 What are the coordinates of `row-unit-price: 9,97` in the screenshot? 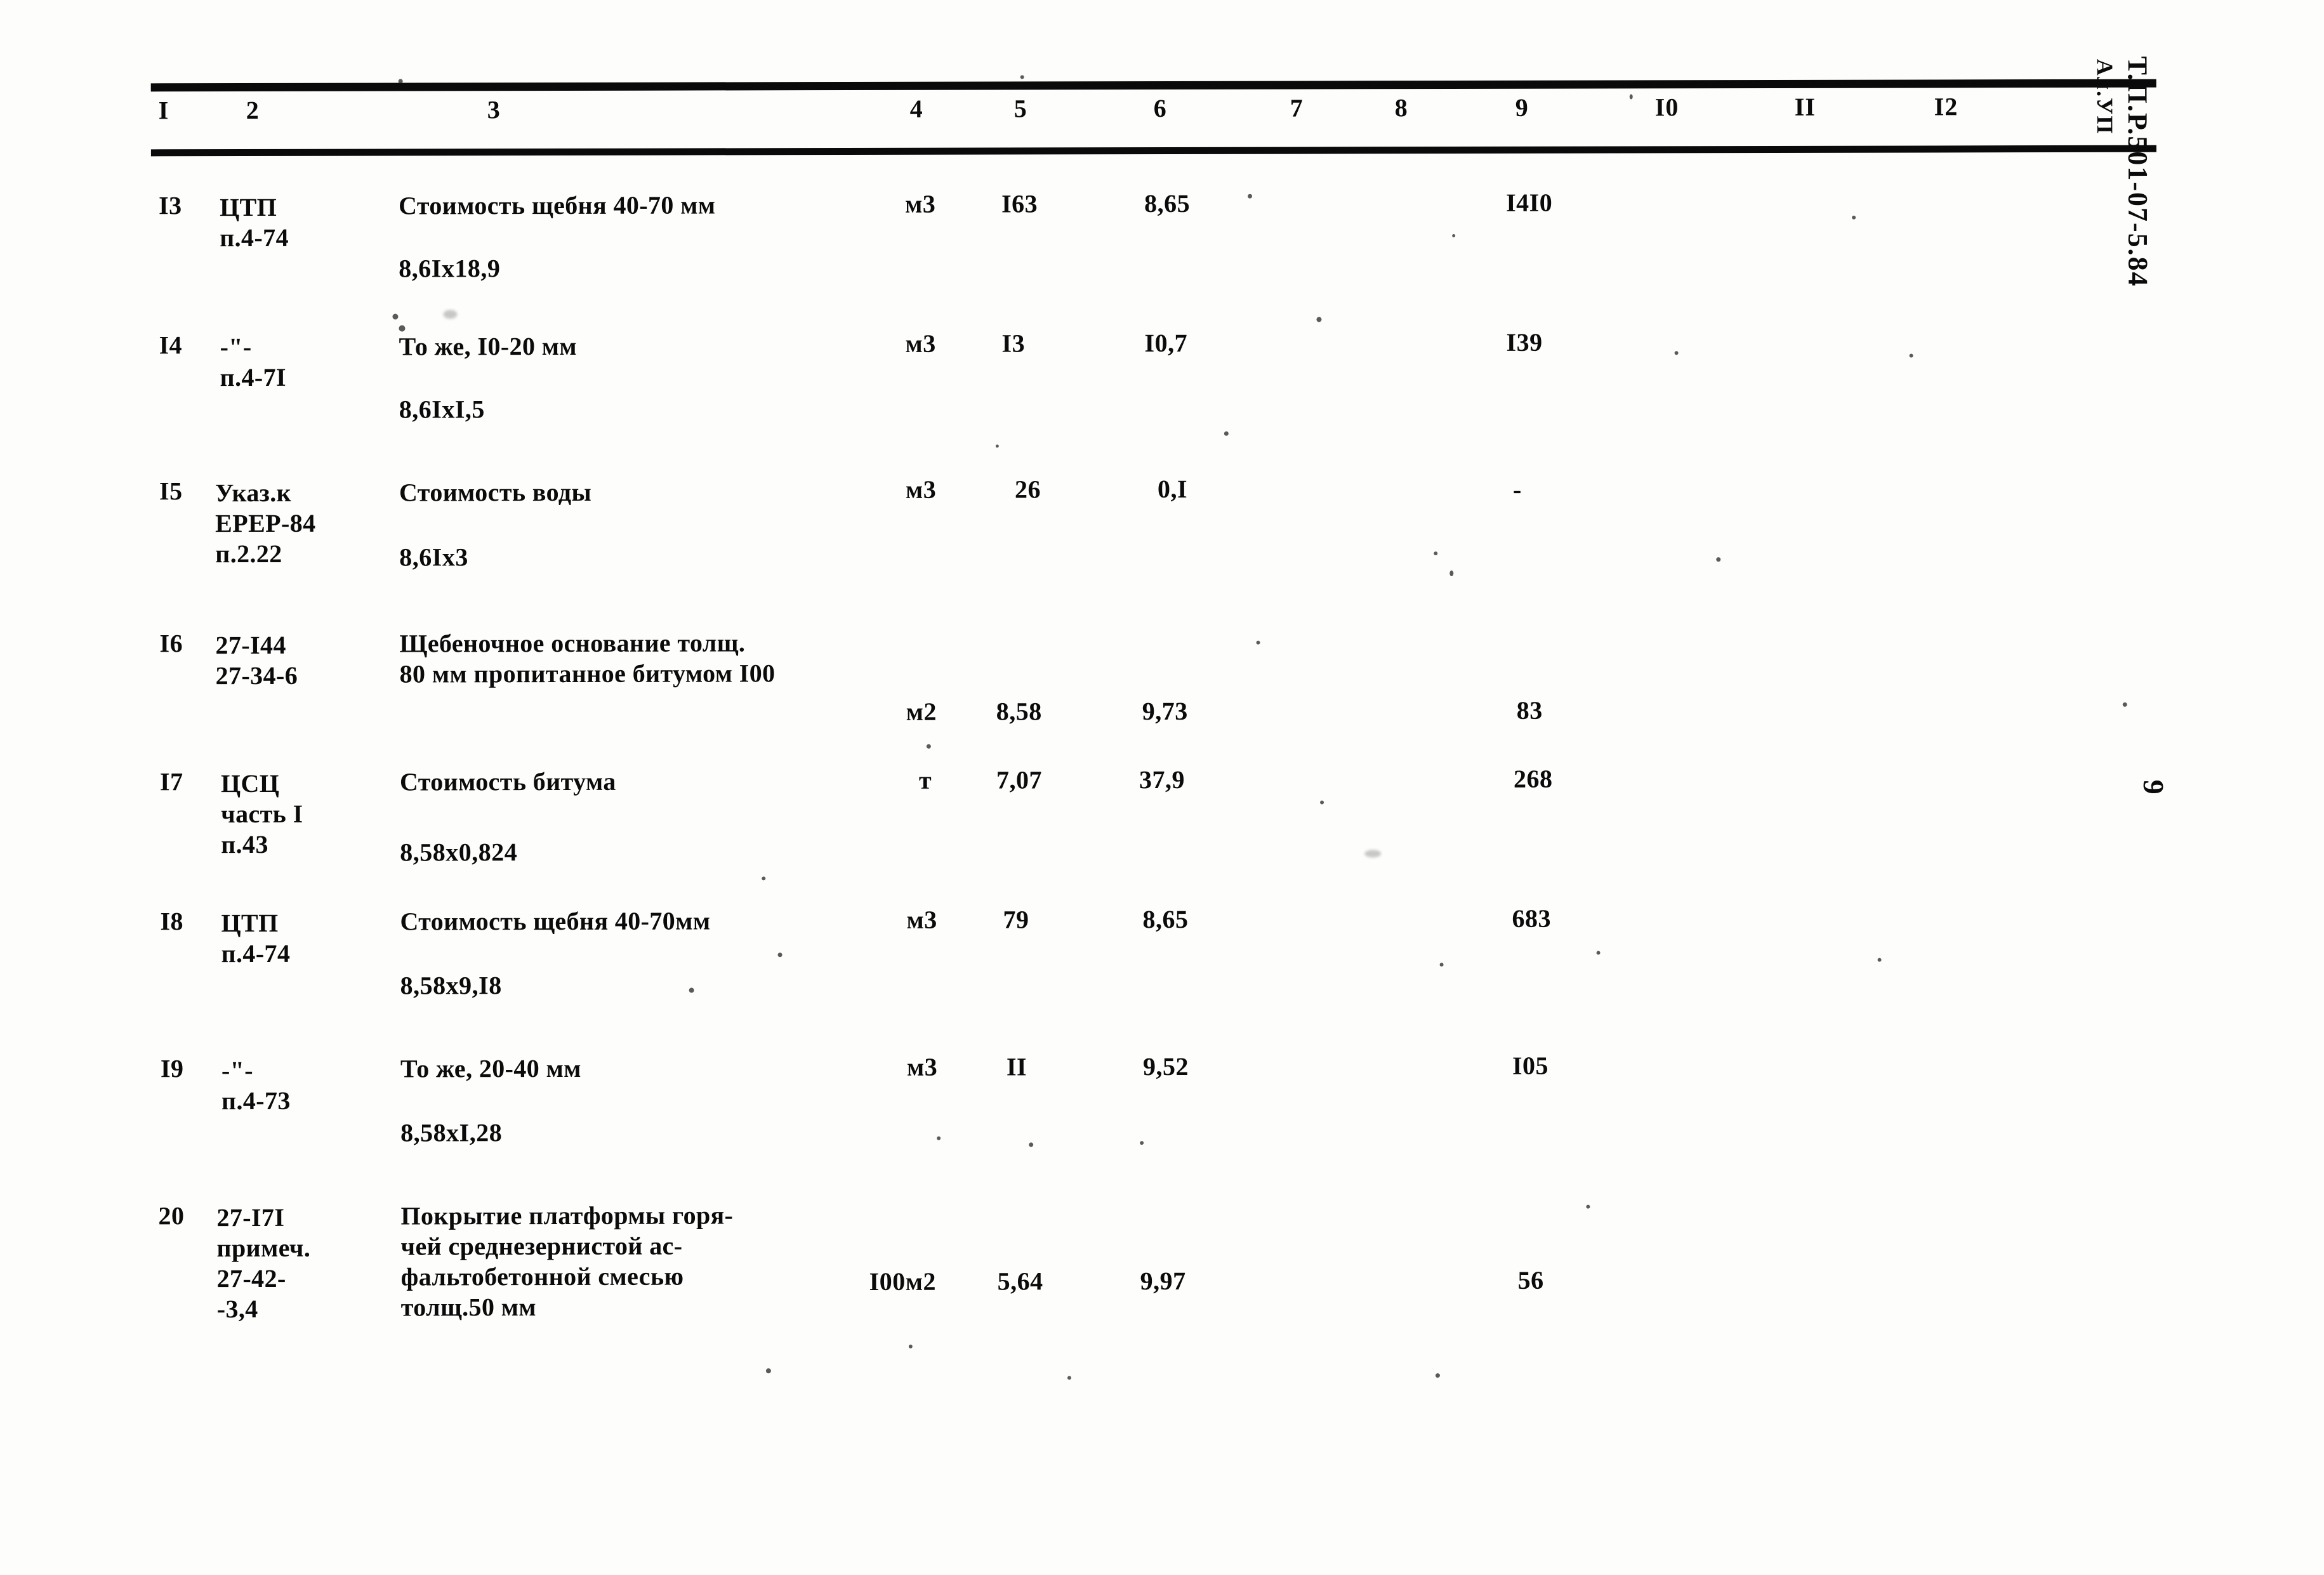 It's located at (1163, 1281).